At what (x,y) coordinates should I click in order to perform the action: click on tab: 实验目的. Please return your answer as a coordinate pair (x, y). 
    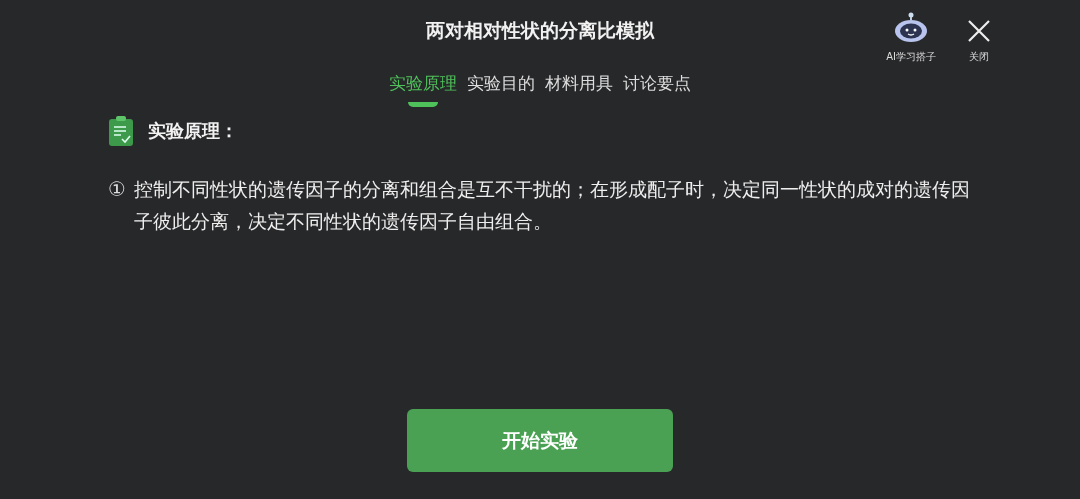
    Looking at the image, I should click on (501, 87).